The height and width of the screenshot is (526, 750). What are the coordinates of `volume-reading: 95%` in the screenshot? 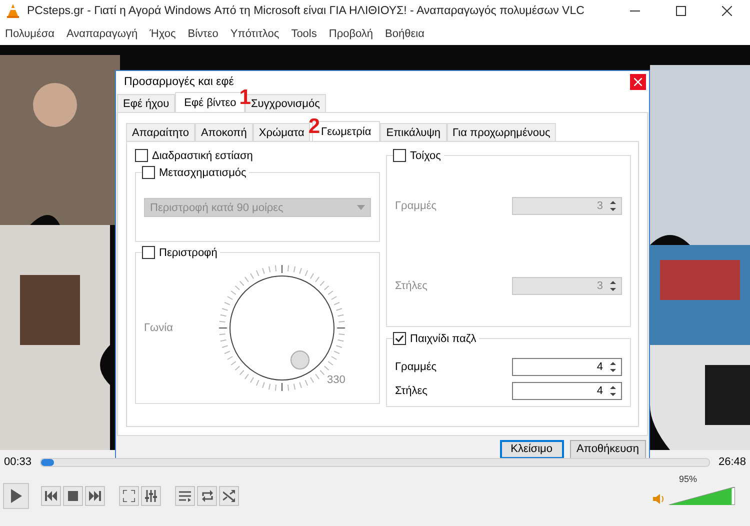 It's located at (688, 479).